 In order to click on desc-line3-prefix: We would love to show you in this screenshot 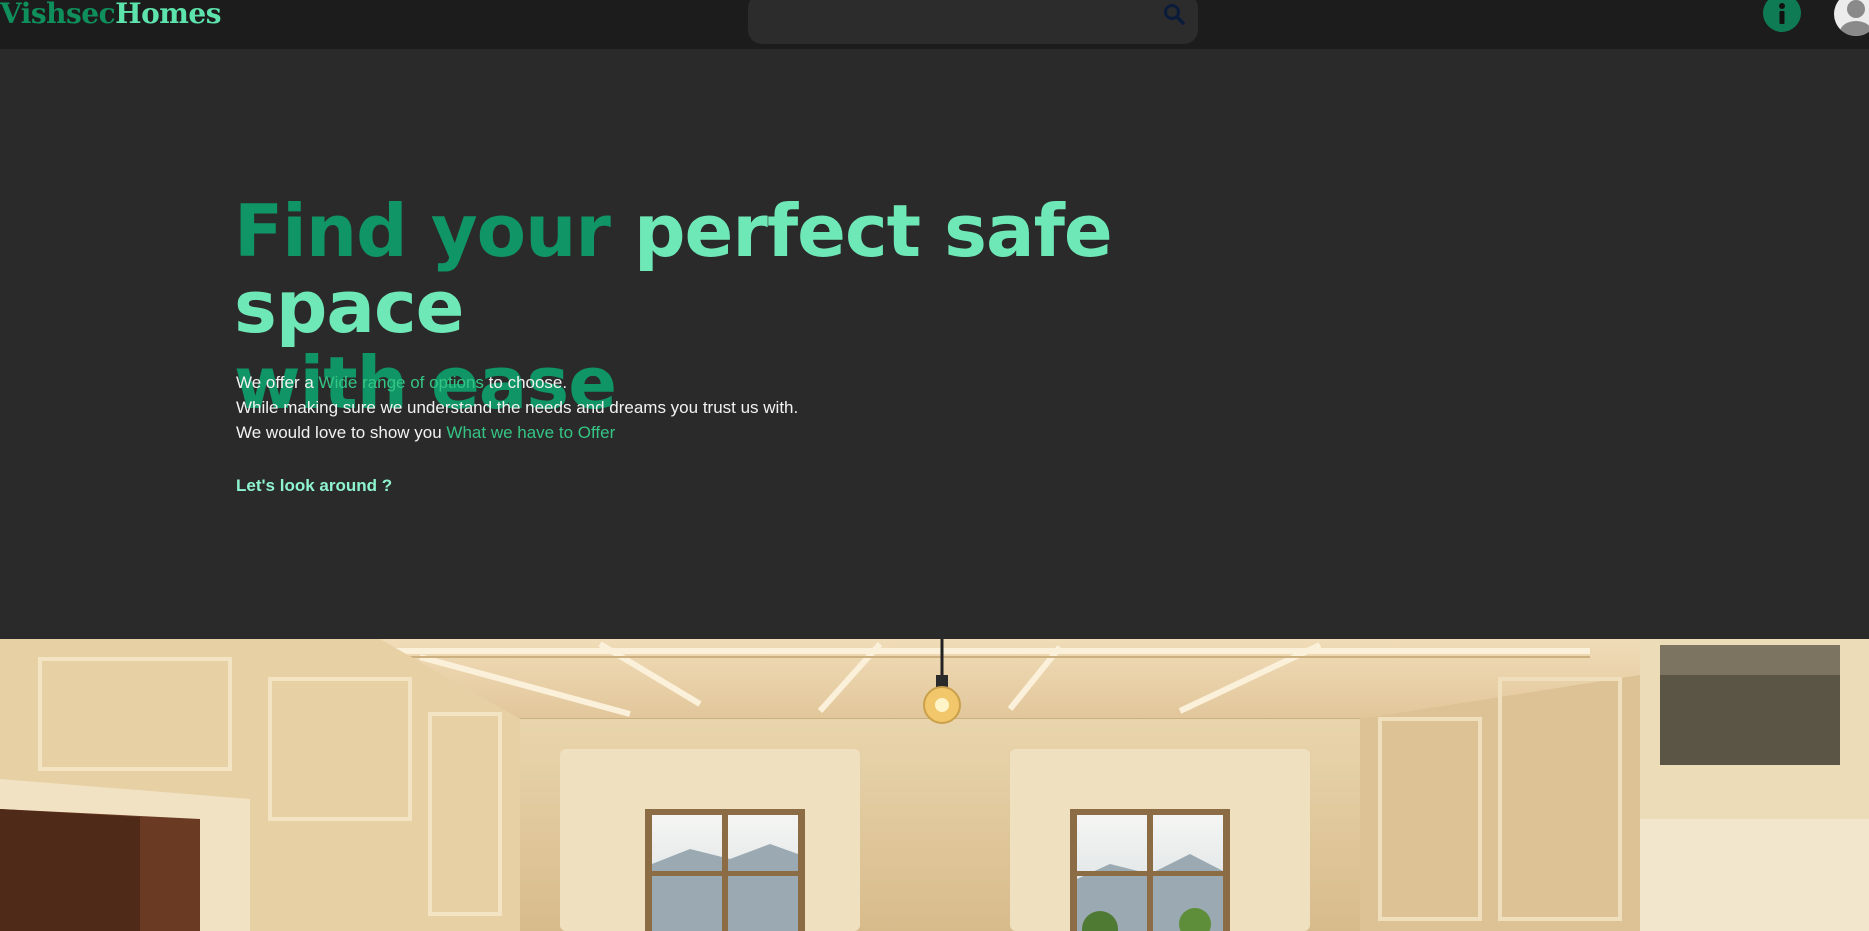, I will do `click(339, 432)`.